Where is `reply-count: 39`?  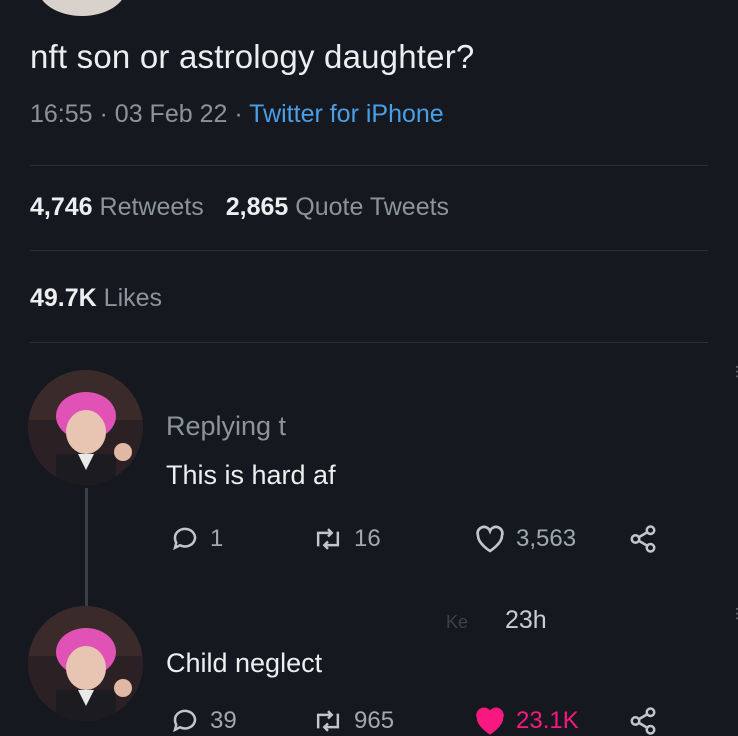
reply-count: 39 is located at coordinates (223, 720).